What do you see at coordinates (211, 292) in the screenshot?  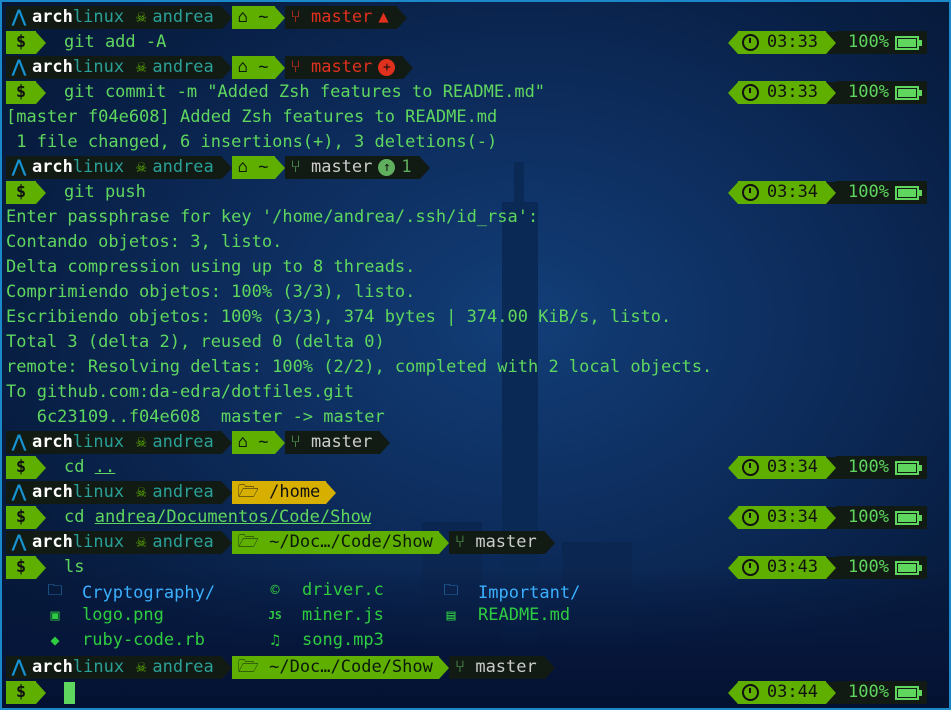 I see `output-line: Comprimiendo objetos: 100% (3/3), listo.` at bounding box center [211, 292].